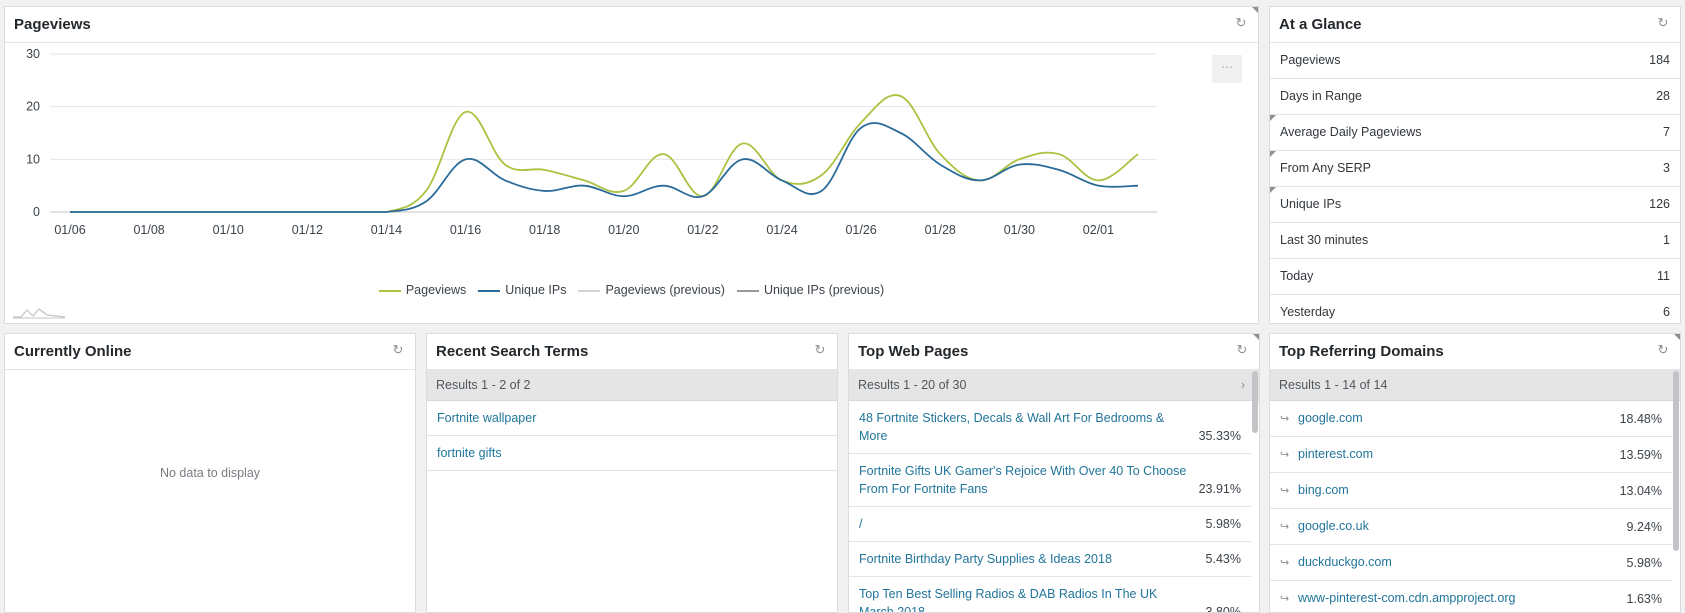  What do you see at coordinates (912, 385) in the screenshot?
I see `results-count: Results 1 - 20 of 30` at bounding box center [912, 385].